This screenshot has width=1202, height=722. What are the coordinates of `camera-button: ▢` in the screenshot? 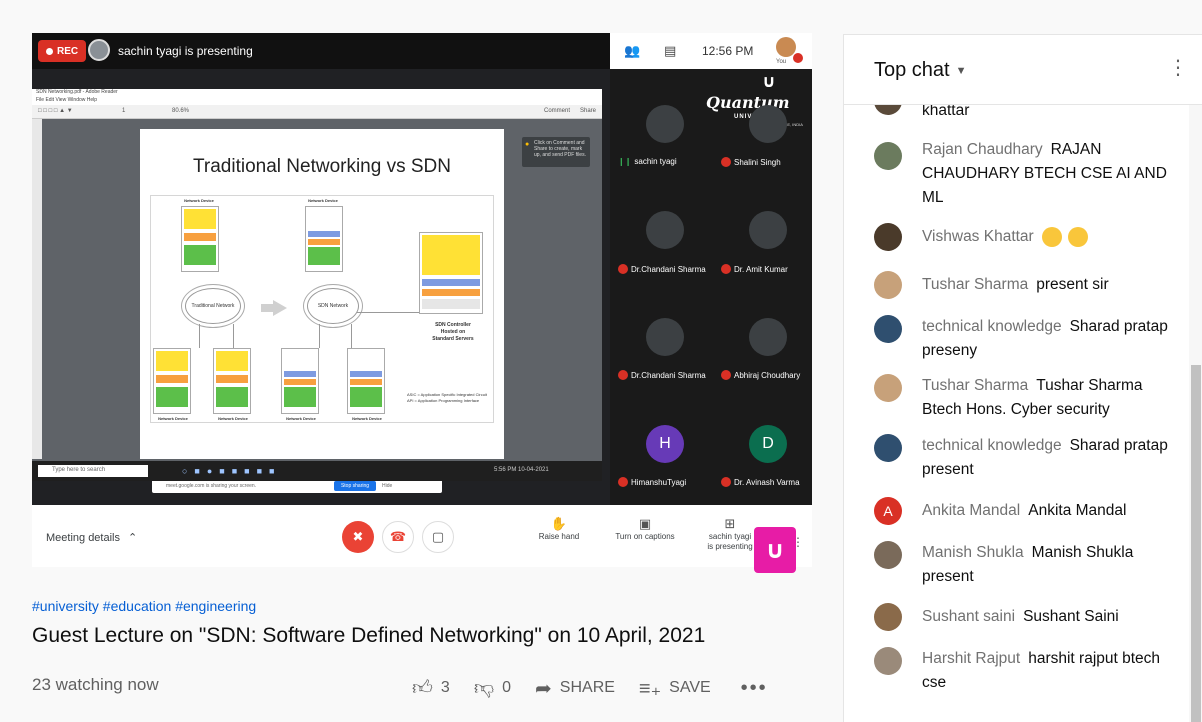 It's located at (438, 537).